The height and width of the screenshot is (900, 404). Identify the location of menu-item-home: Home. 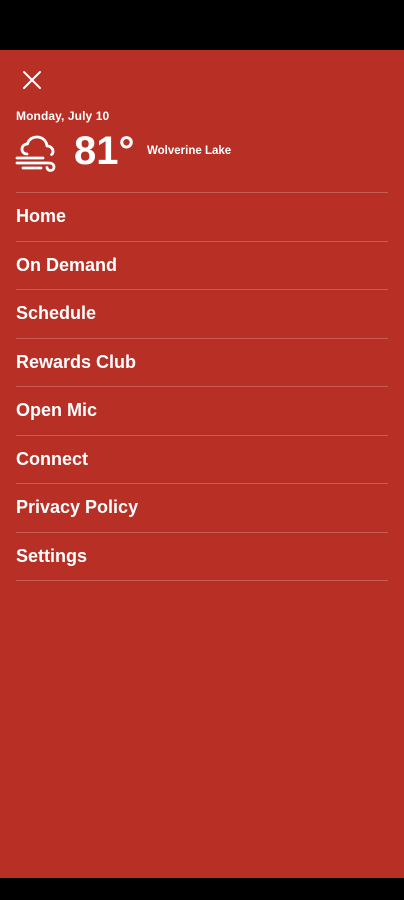
(202, 217).